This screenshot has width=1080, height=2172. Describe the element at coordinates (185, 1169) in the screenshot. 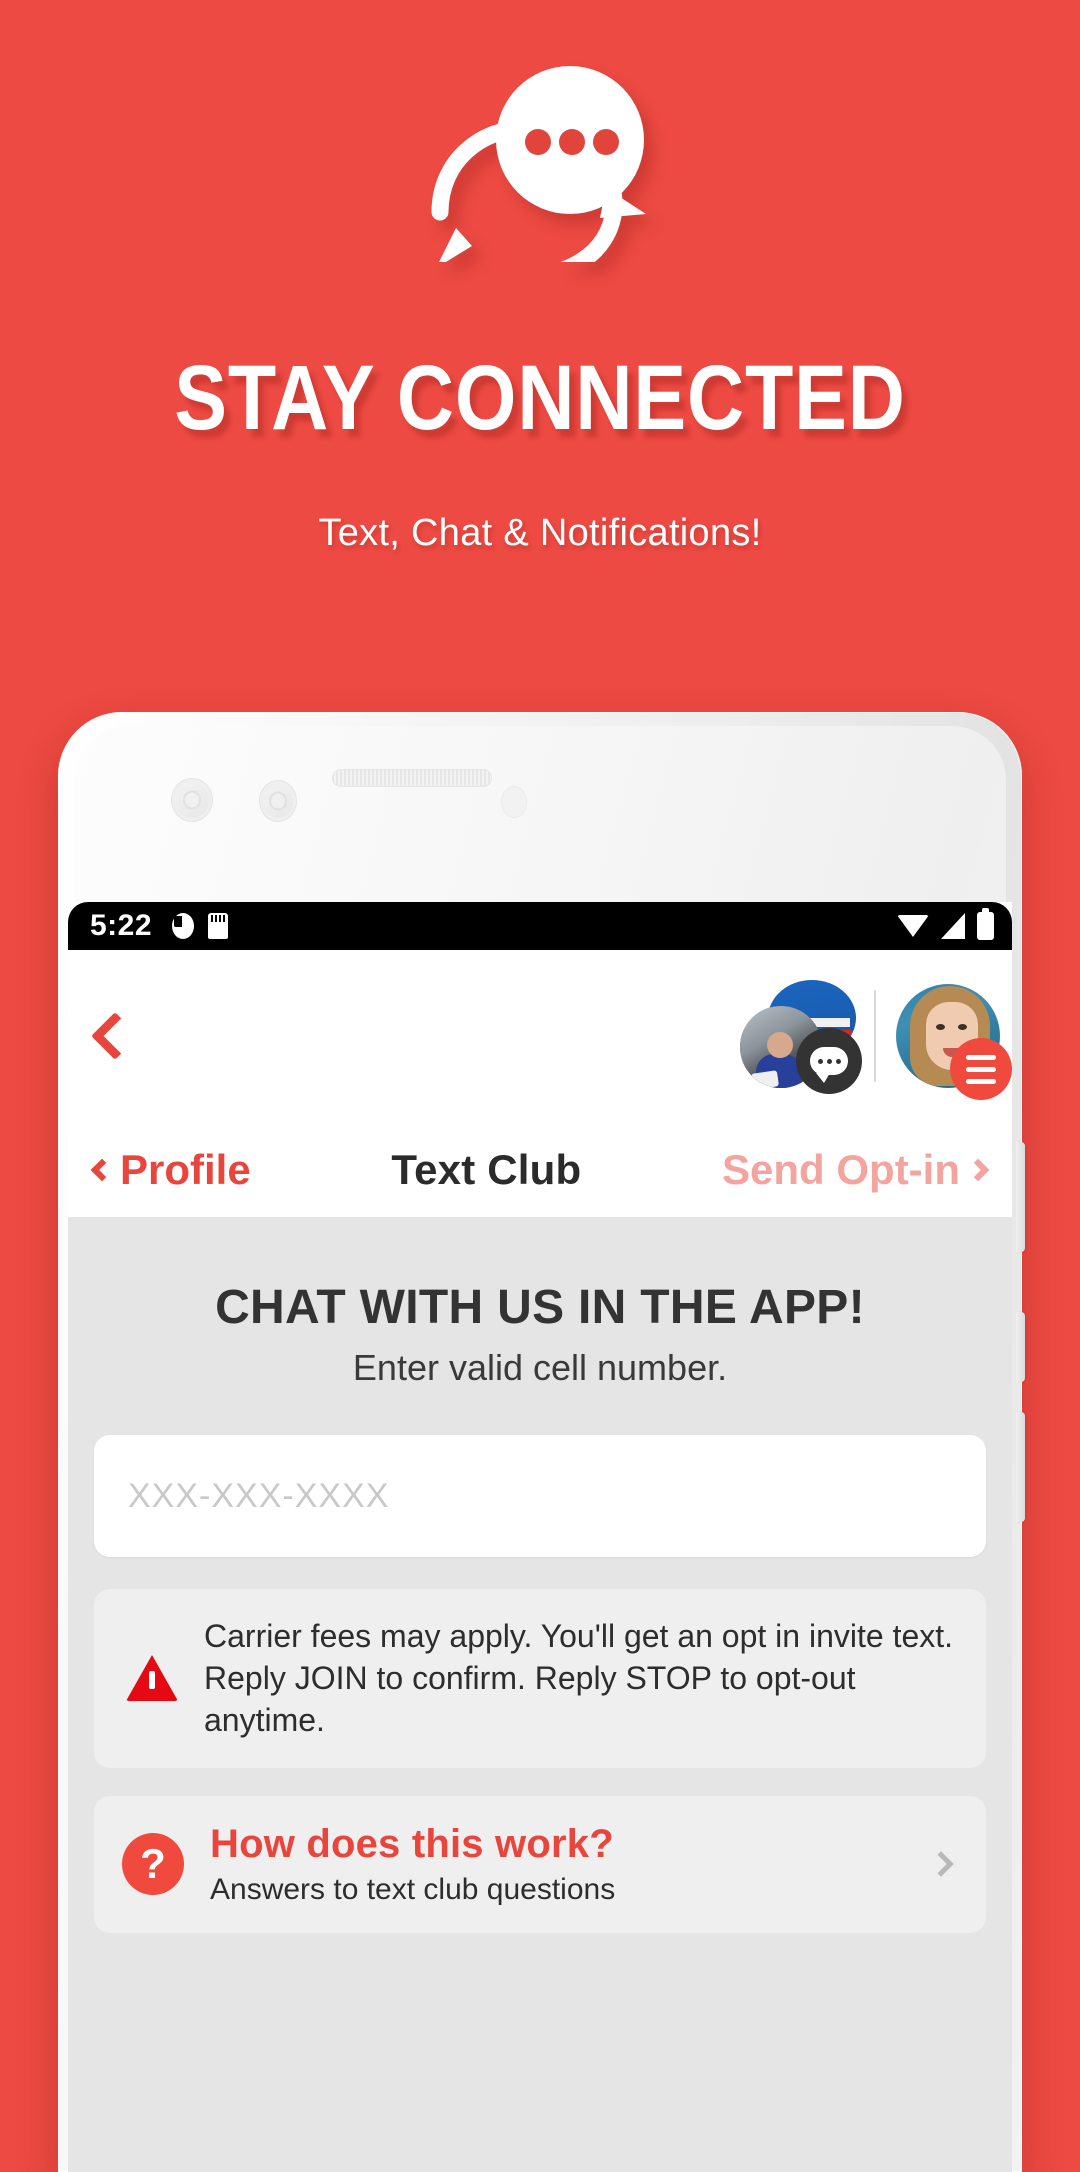

I see `nav-back-label: Profile` at that location.